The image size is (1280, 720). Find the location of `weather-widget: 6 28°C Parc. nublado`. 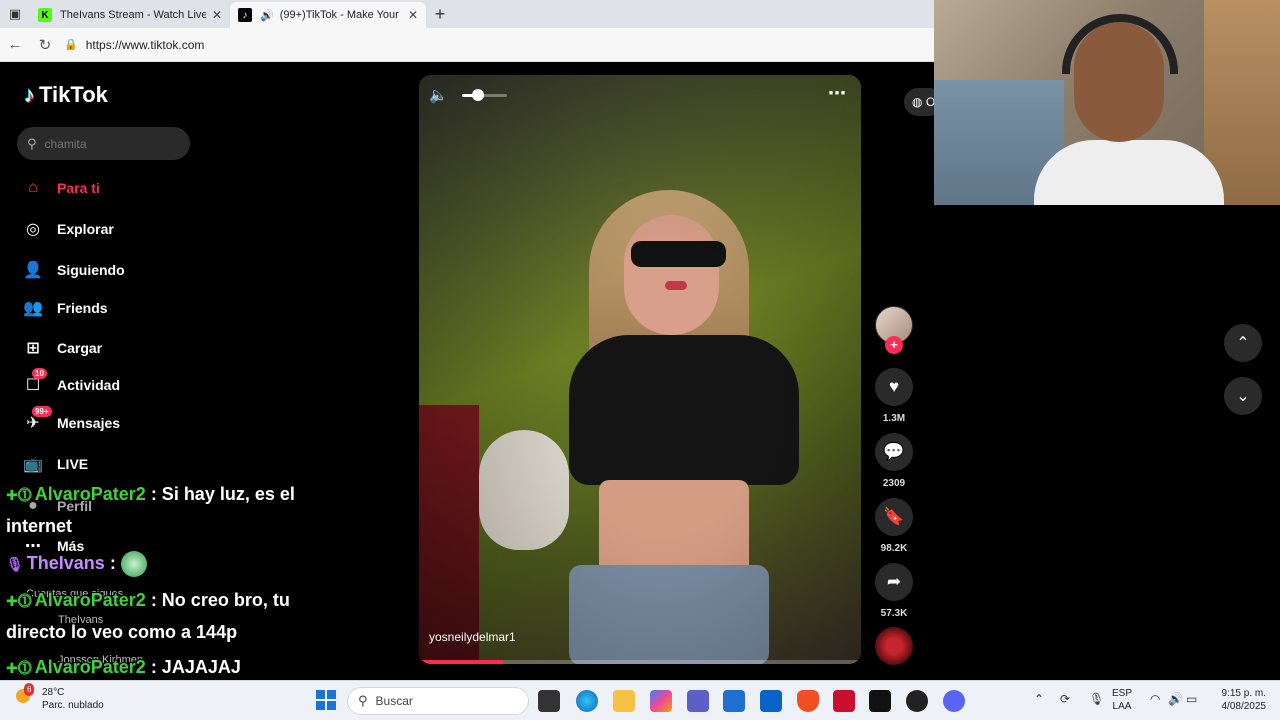

weather-widget: 6 28°C Parc. nublado is located at coordinates (60, 697).